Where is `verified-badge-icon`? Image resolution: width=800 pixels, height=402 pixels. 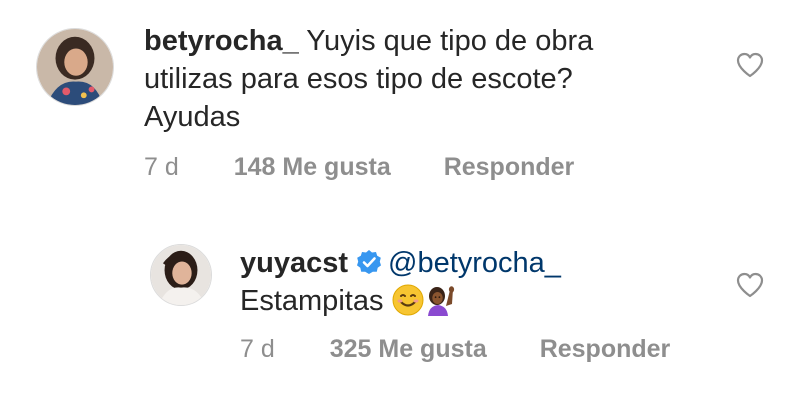
verified-badge-icon is located at coordinates (369, 262).